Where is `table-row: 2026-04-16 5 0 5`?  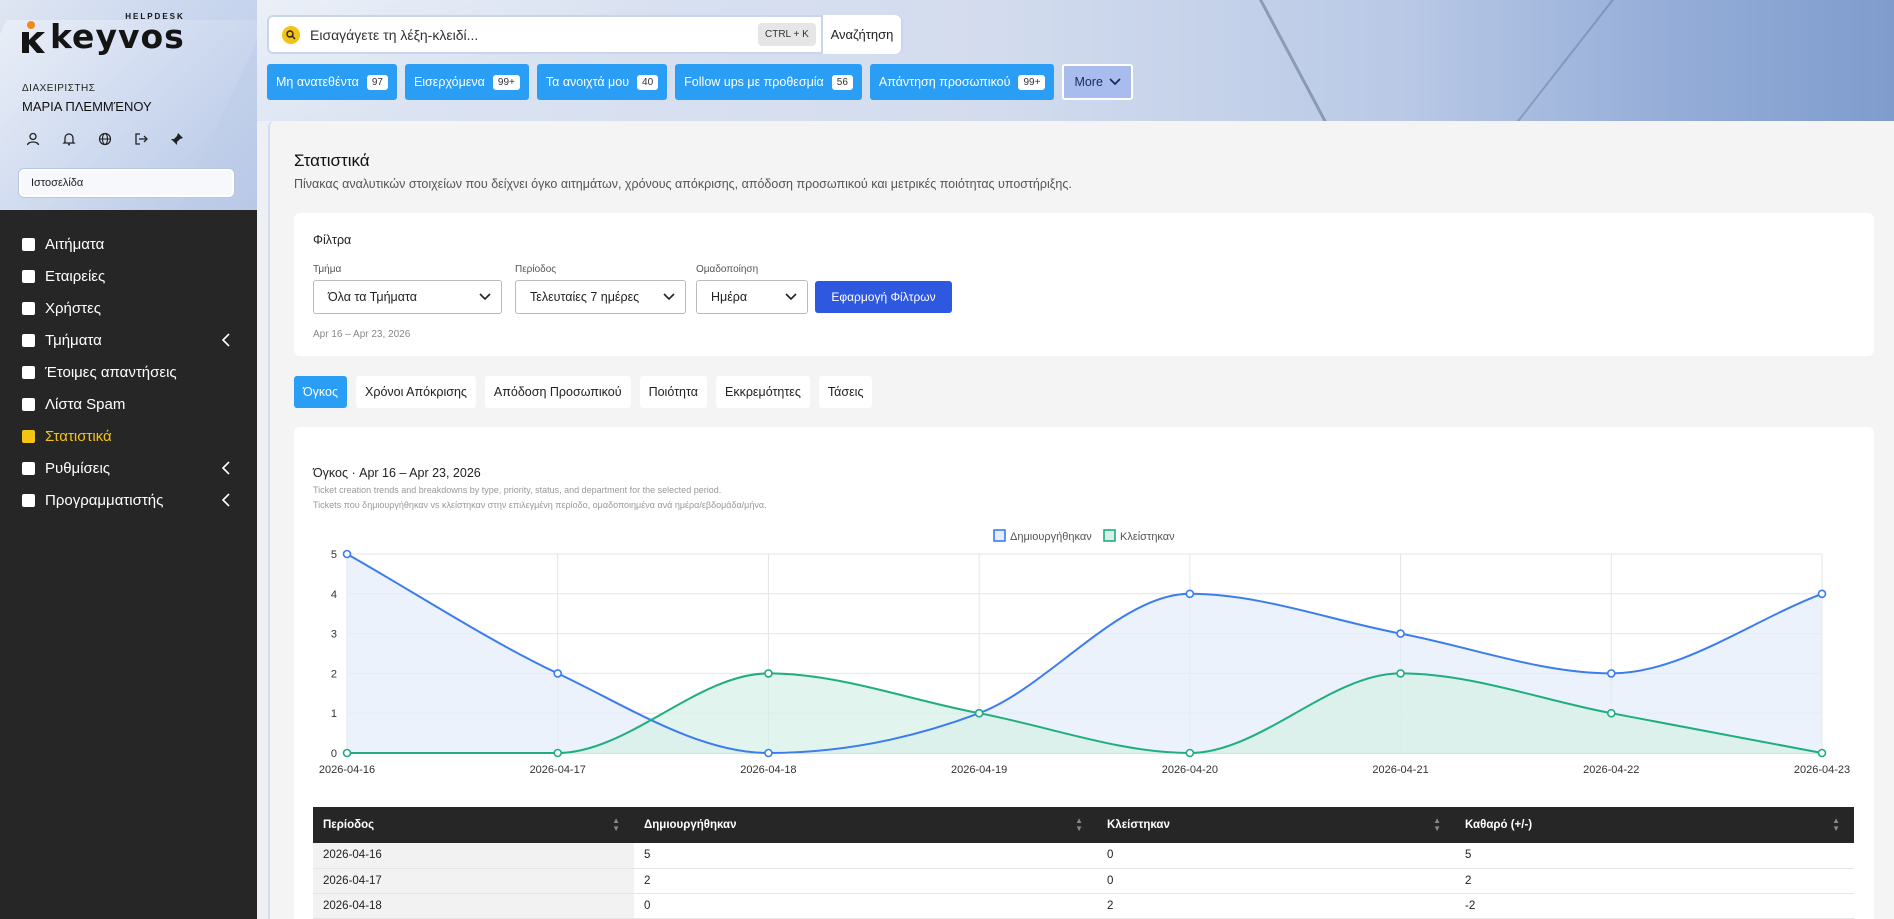 table-row: 2026-04-16 5 0 5 is located at coordinates (1083, 856).